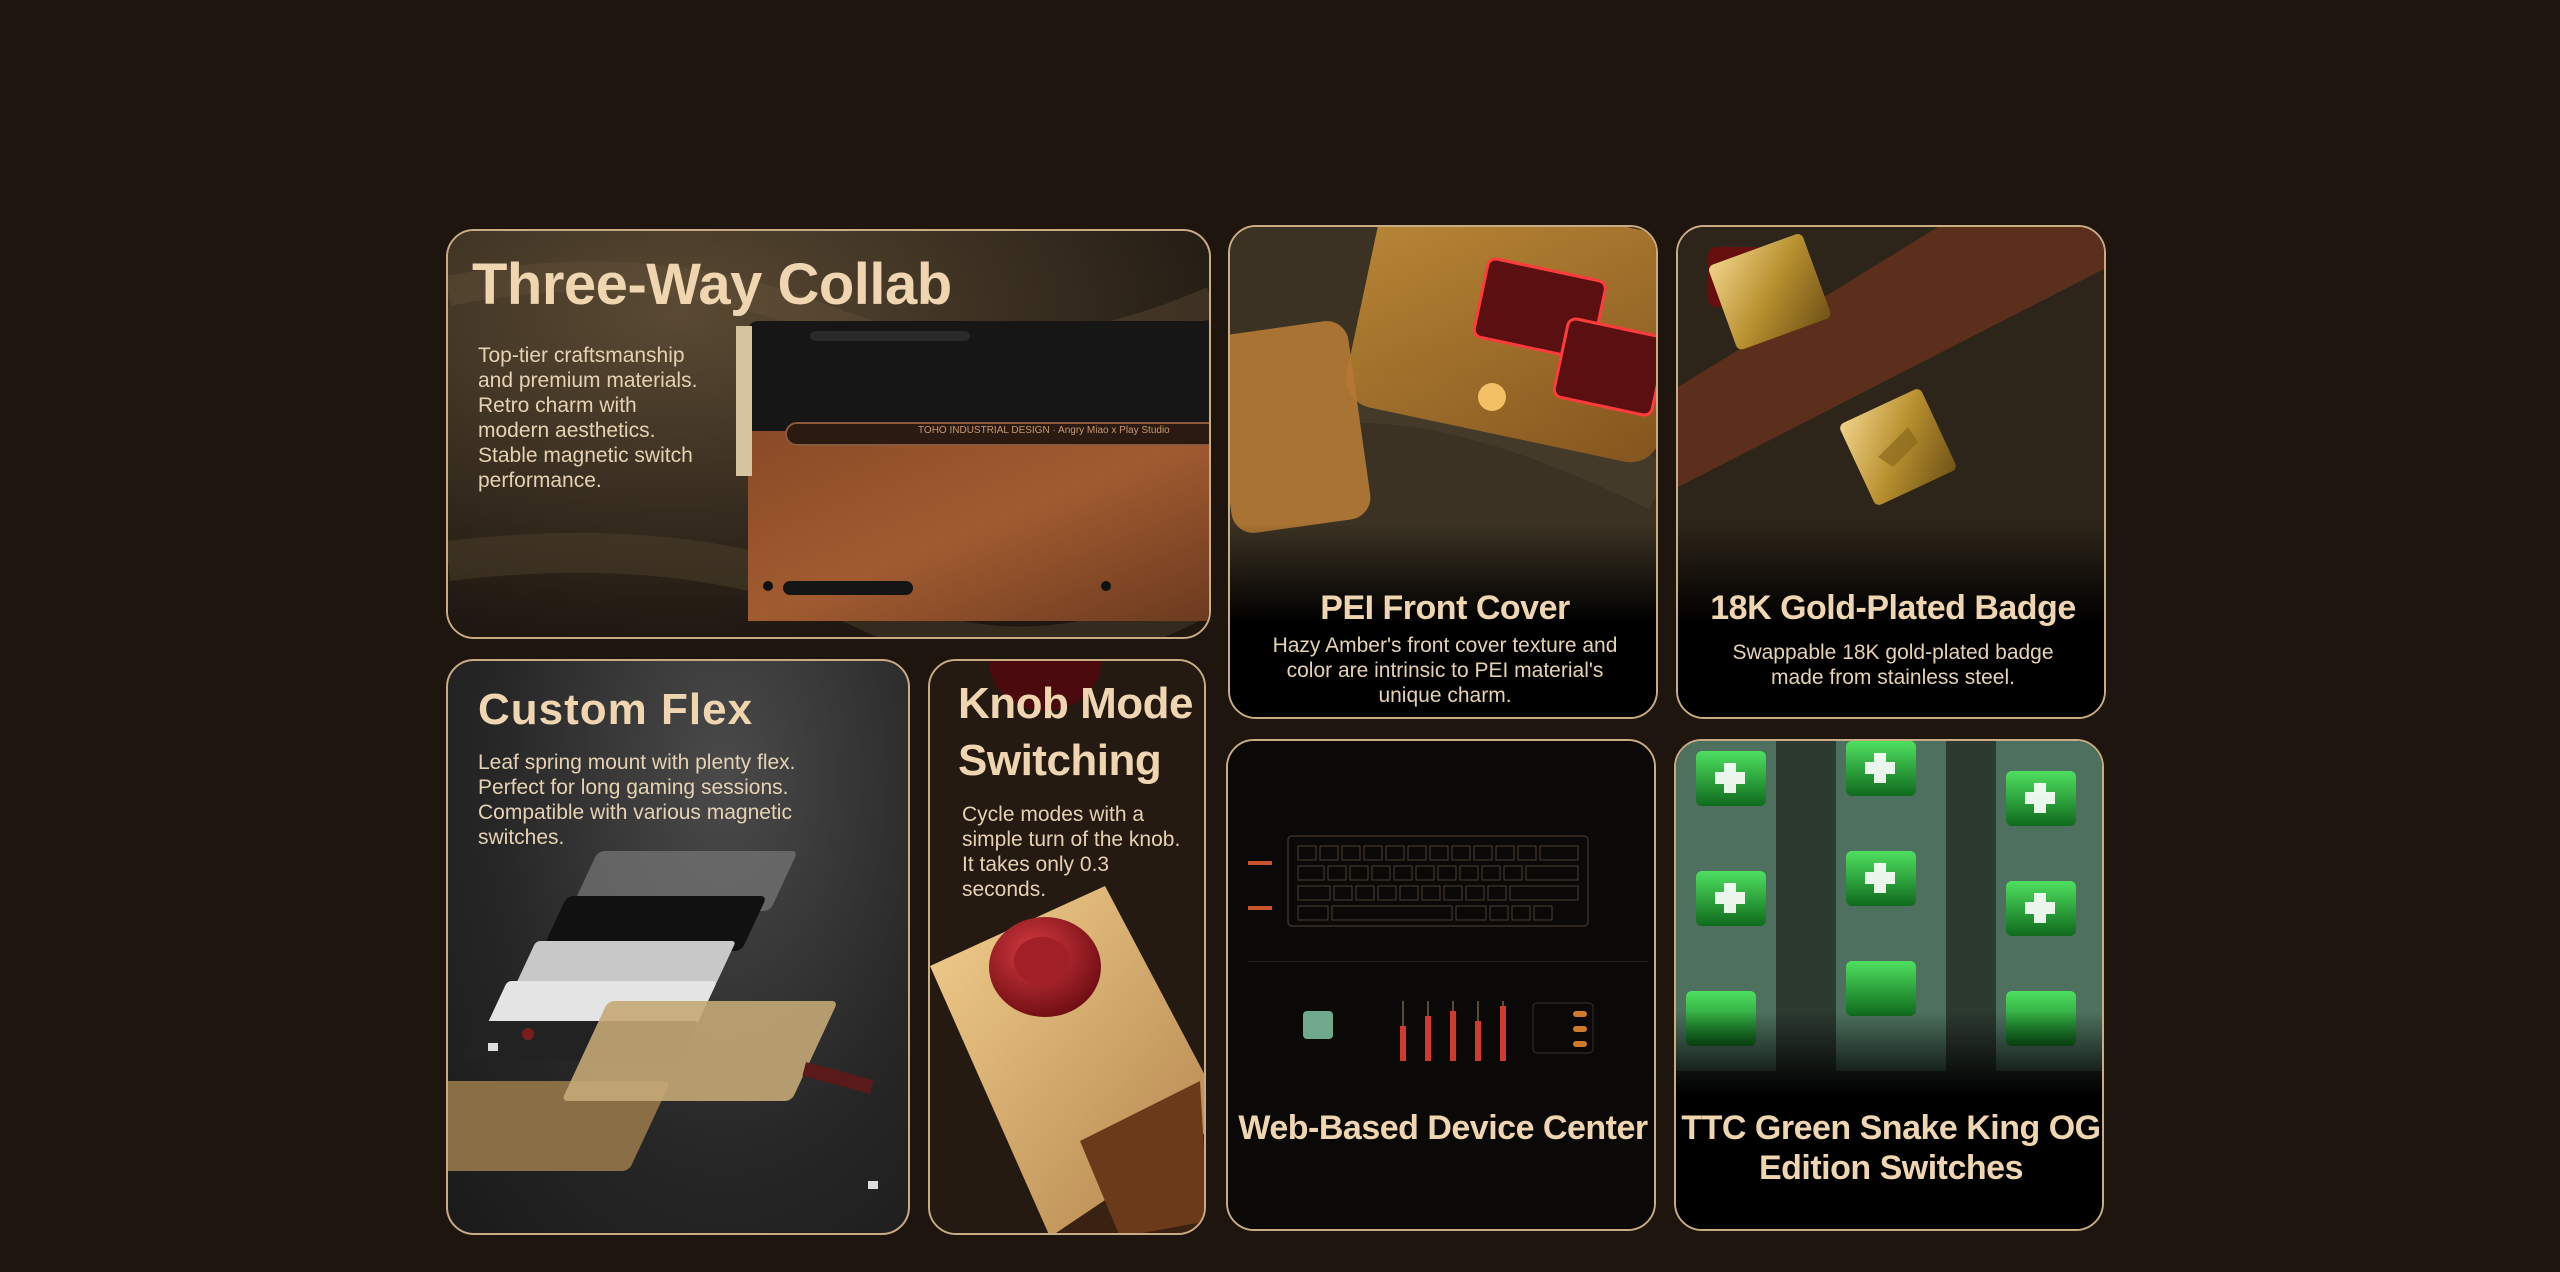 This screenshot has width=2560, height=1272. What do you see at coordinates (1889, 985) in the screenshot?
I see `card-ttc-switches: TTC Green Snake King OG Edition Switches` at bounding box center [1889, 985].